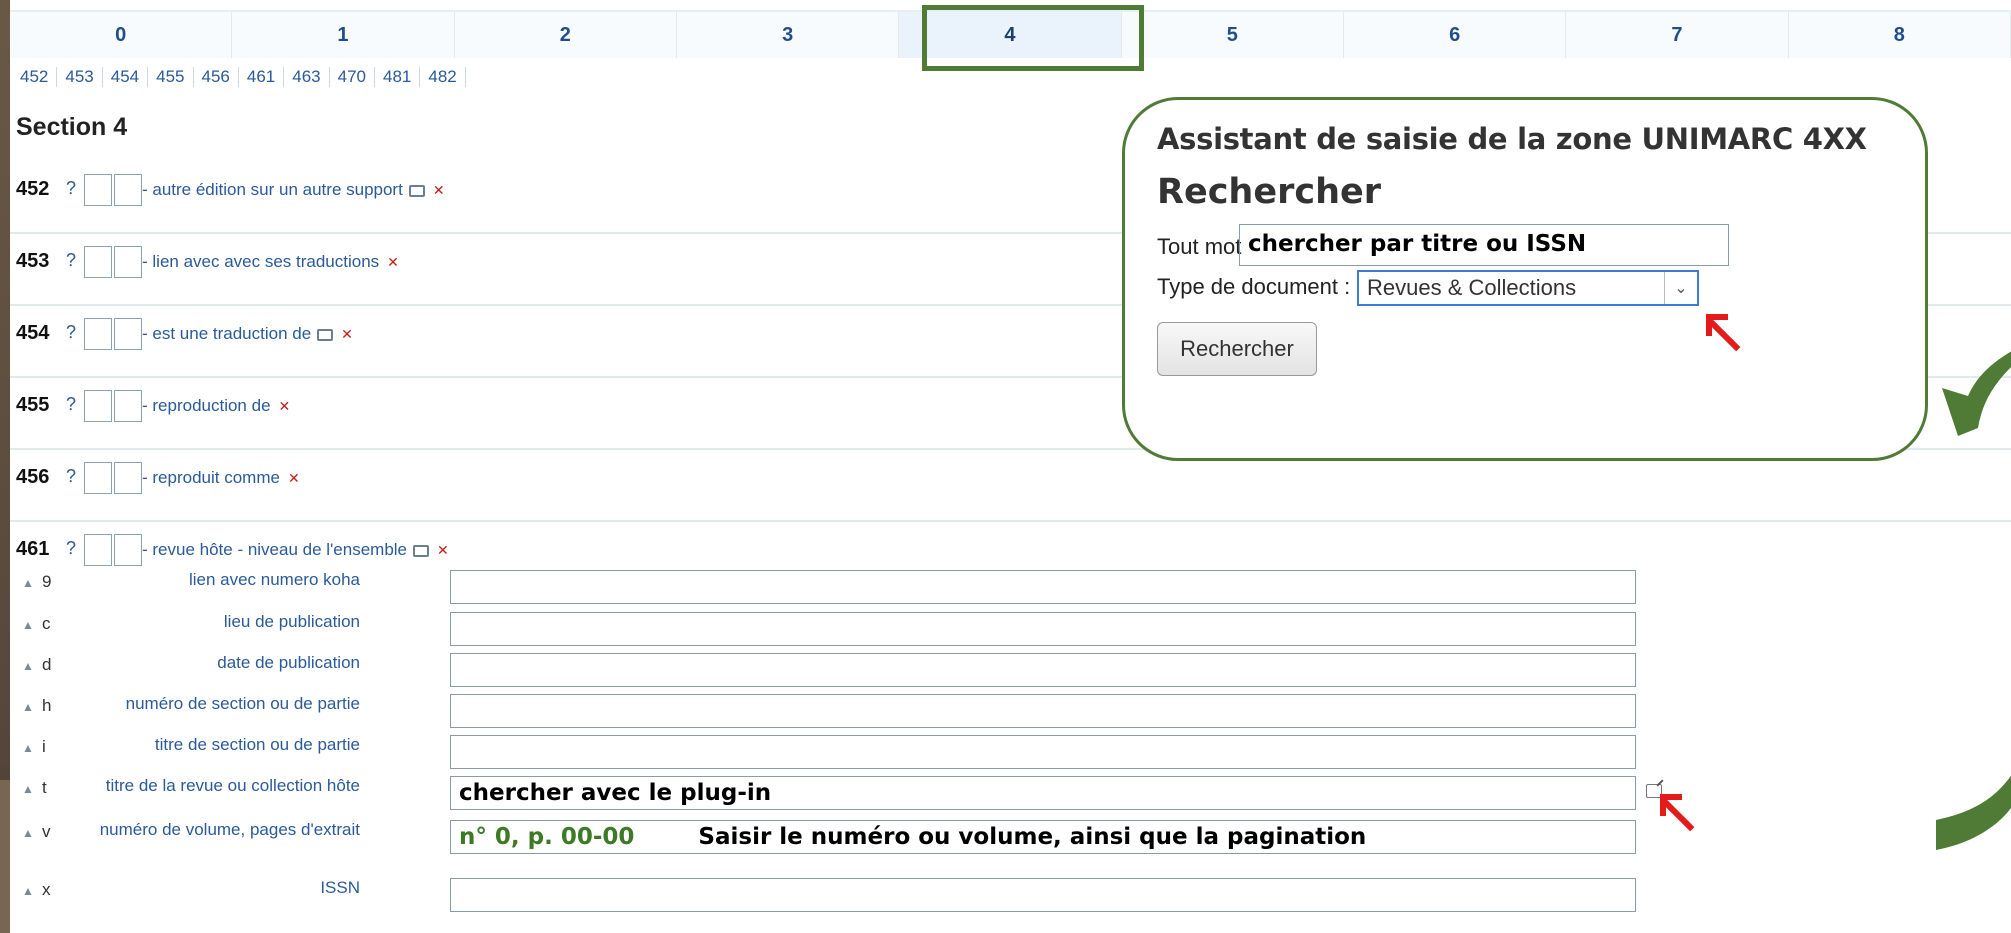 The width and height of the screenshot is (2011, 933). Describe the element at coordinates (1678, 812) in the screenshot. I see `red-pointer-arrow` at that location.